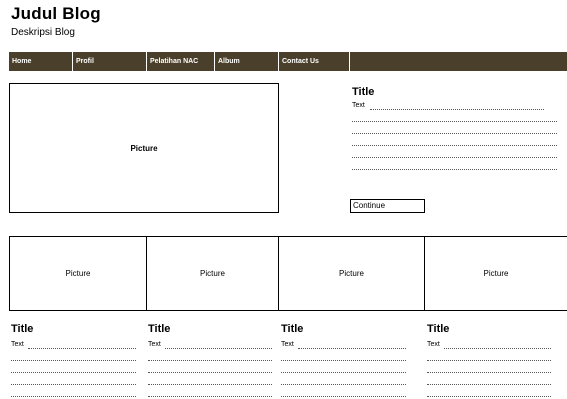 The height and width of the screenshot is (399, 567). Describe the element at coordinates (56, 13) in the screenshot. I see `blog-title: Judul Blog` at that location.